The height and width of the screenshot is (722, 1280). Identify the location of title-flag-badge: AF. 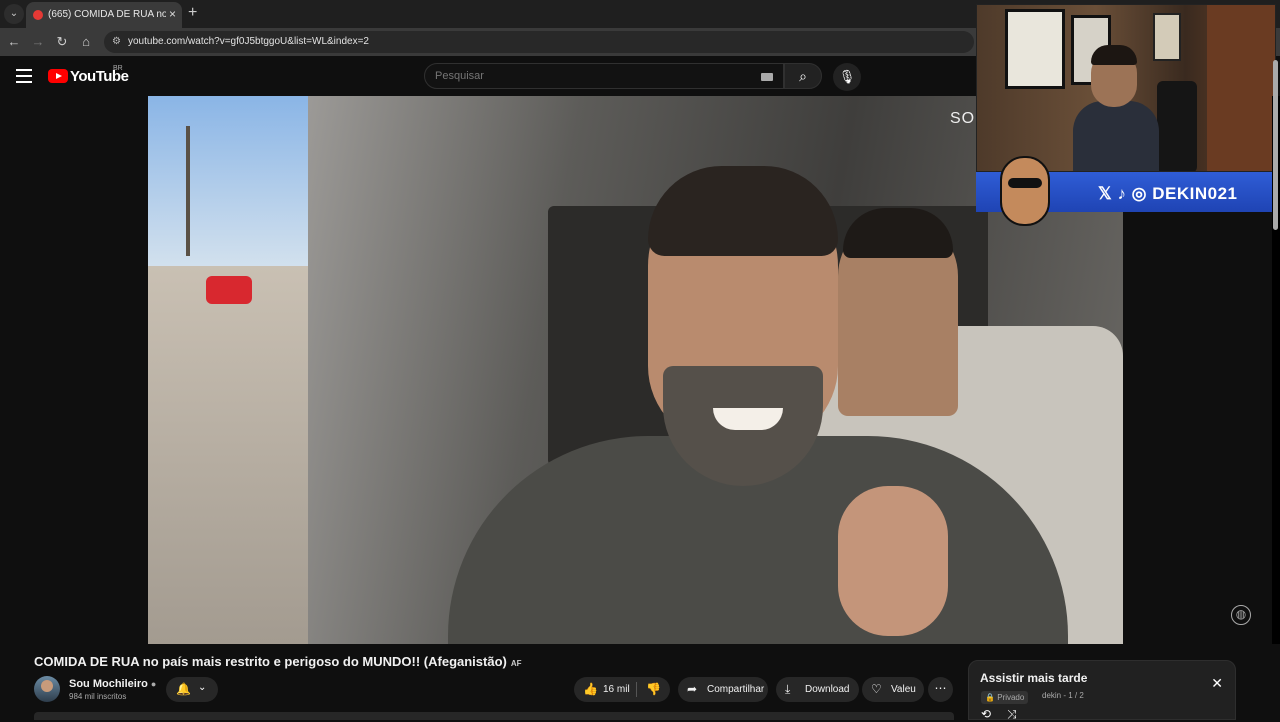
(516, 663).